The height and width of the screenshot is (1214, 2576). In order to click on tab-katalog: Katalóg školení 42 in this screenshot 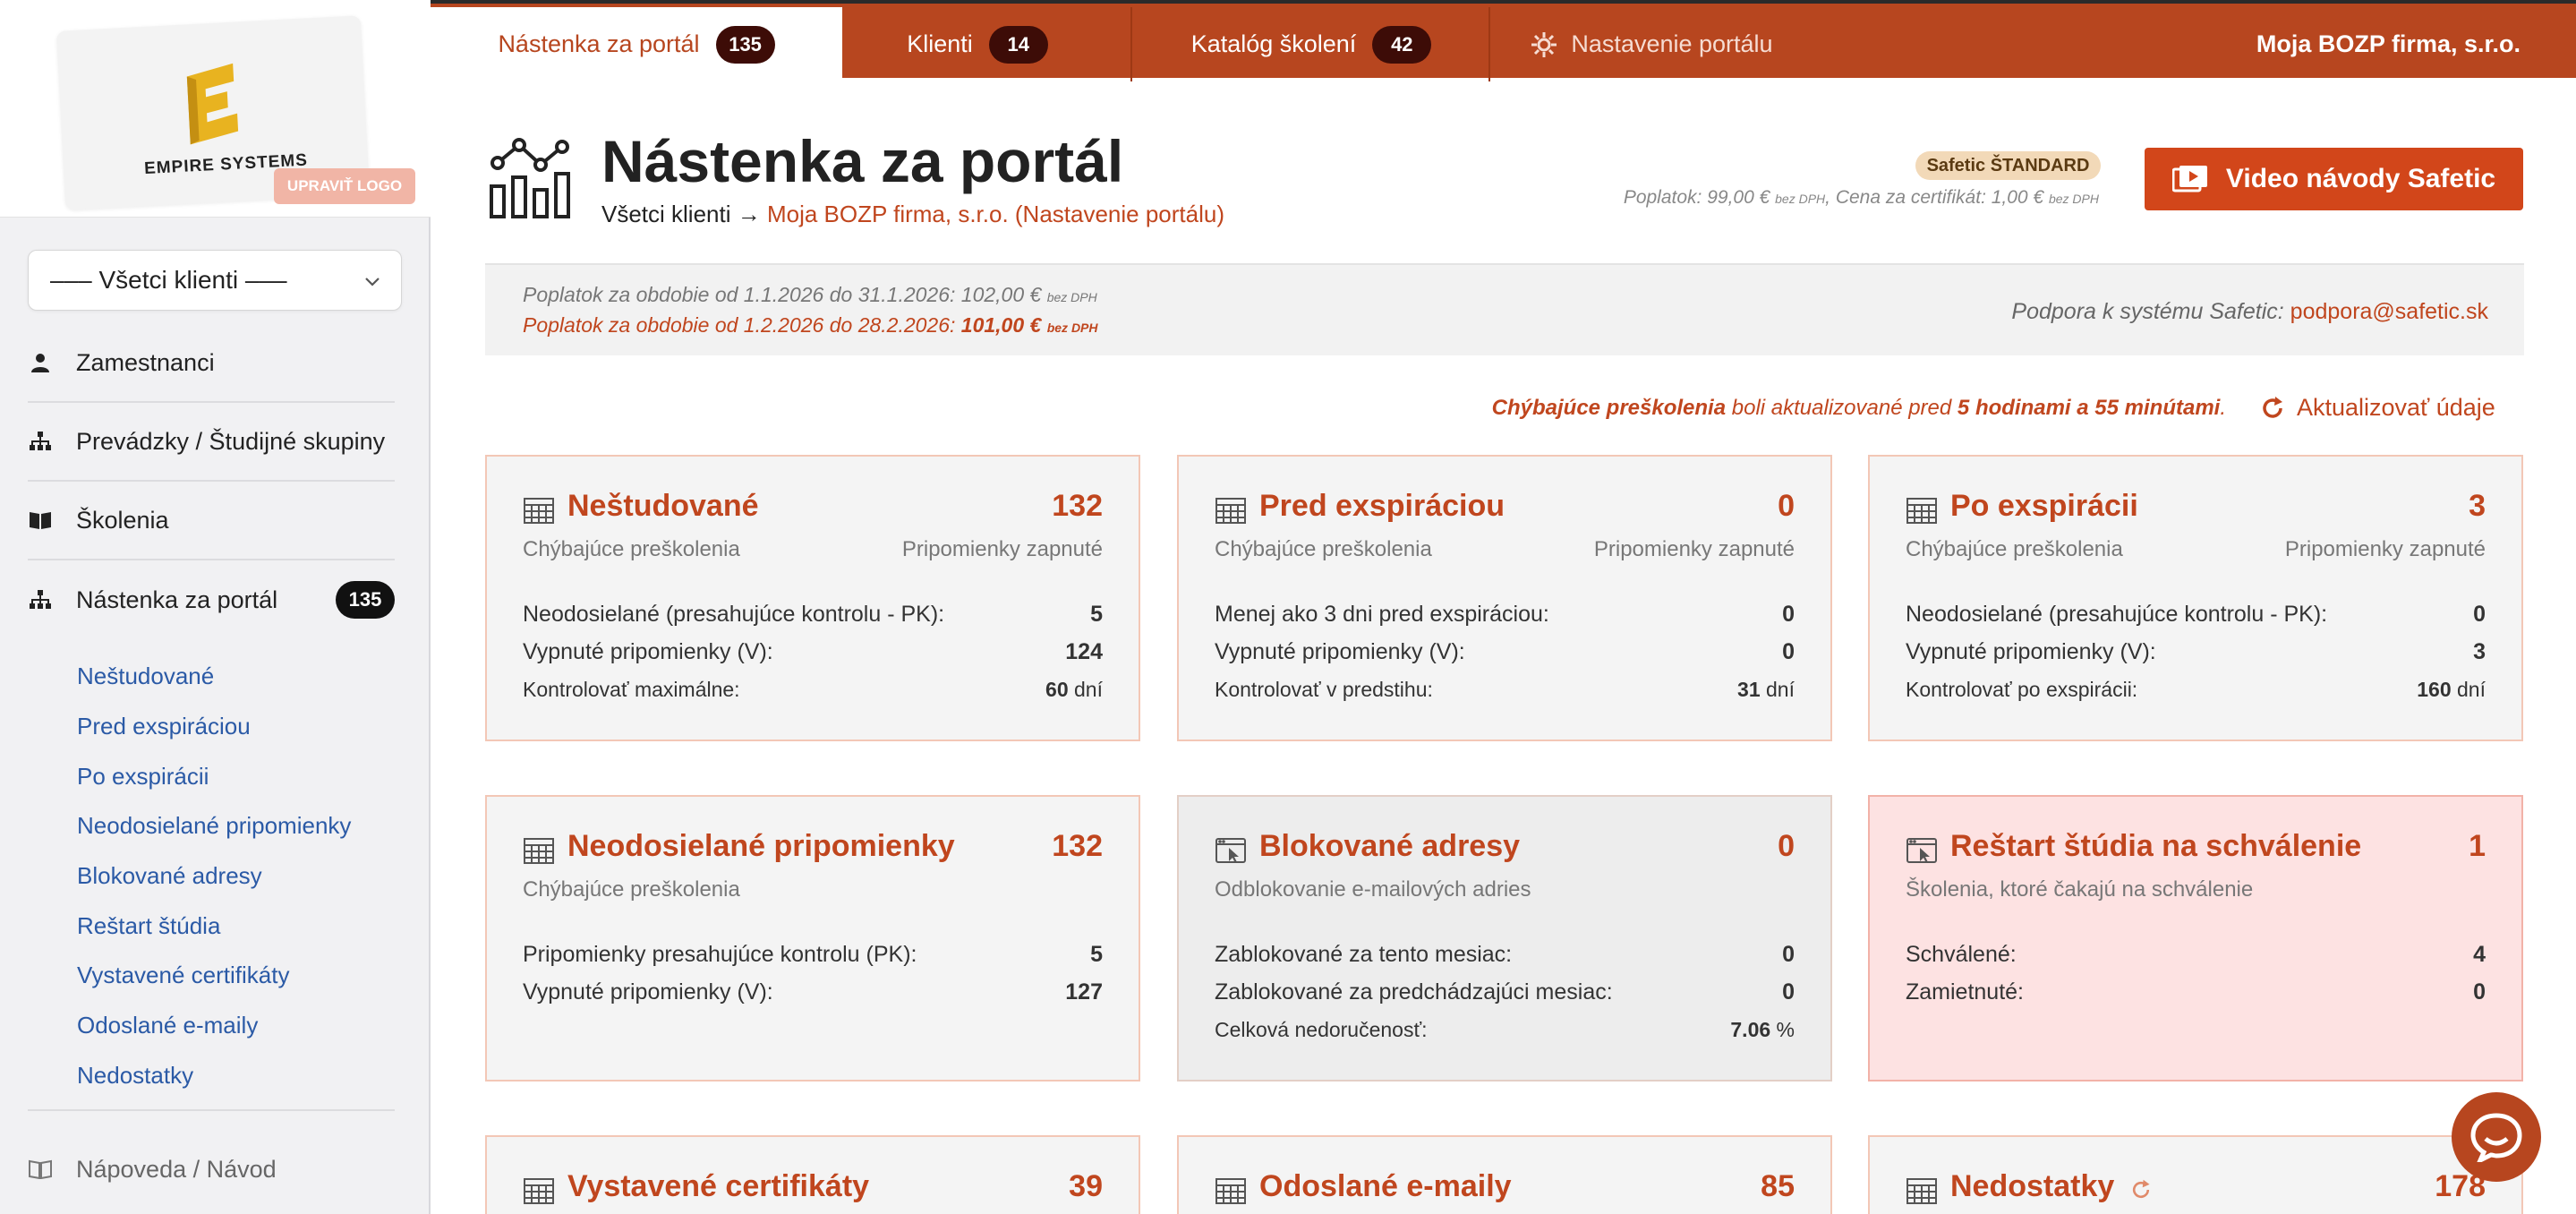, I will do `click(1311, 44)`.